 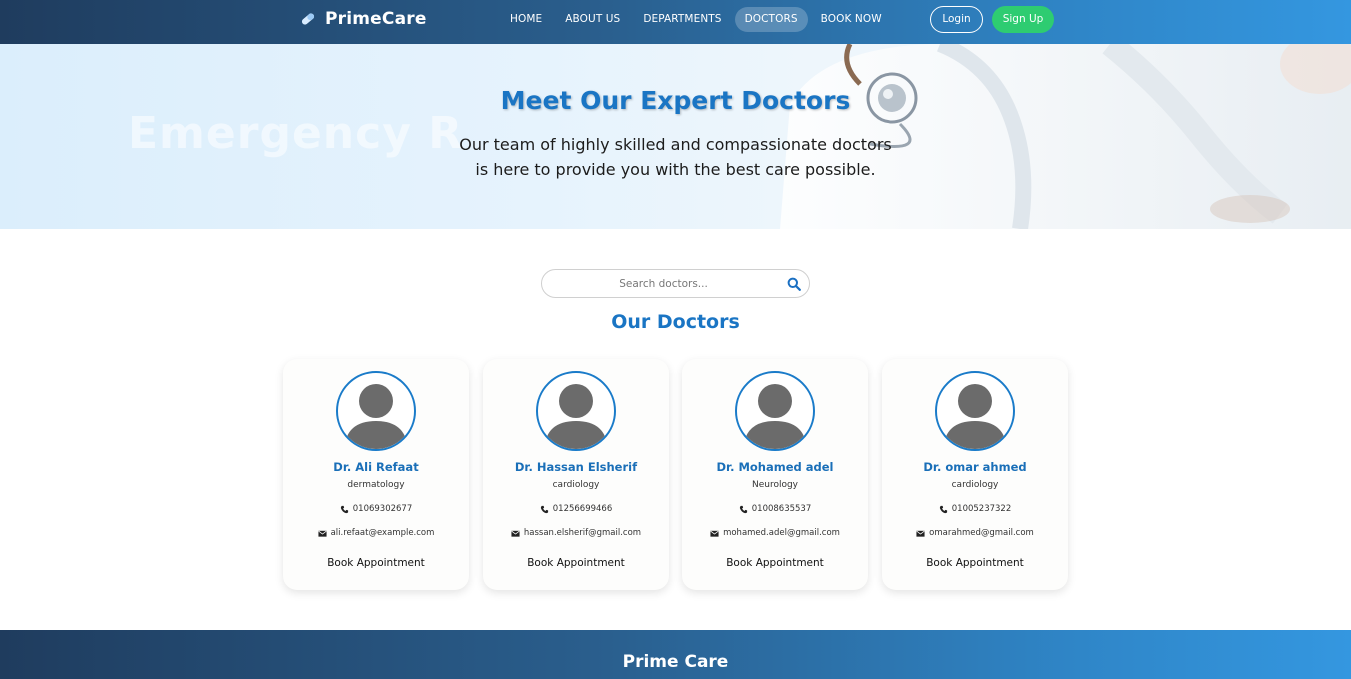 What do you see at coordinates (771, 19) in the screenshot?
I see `nav-doctors: DOCTORS` at bounding box center [771, 19].